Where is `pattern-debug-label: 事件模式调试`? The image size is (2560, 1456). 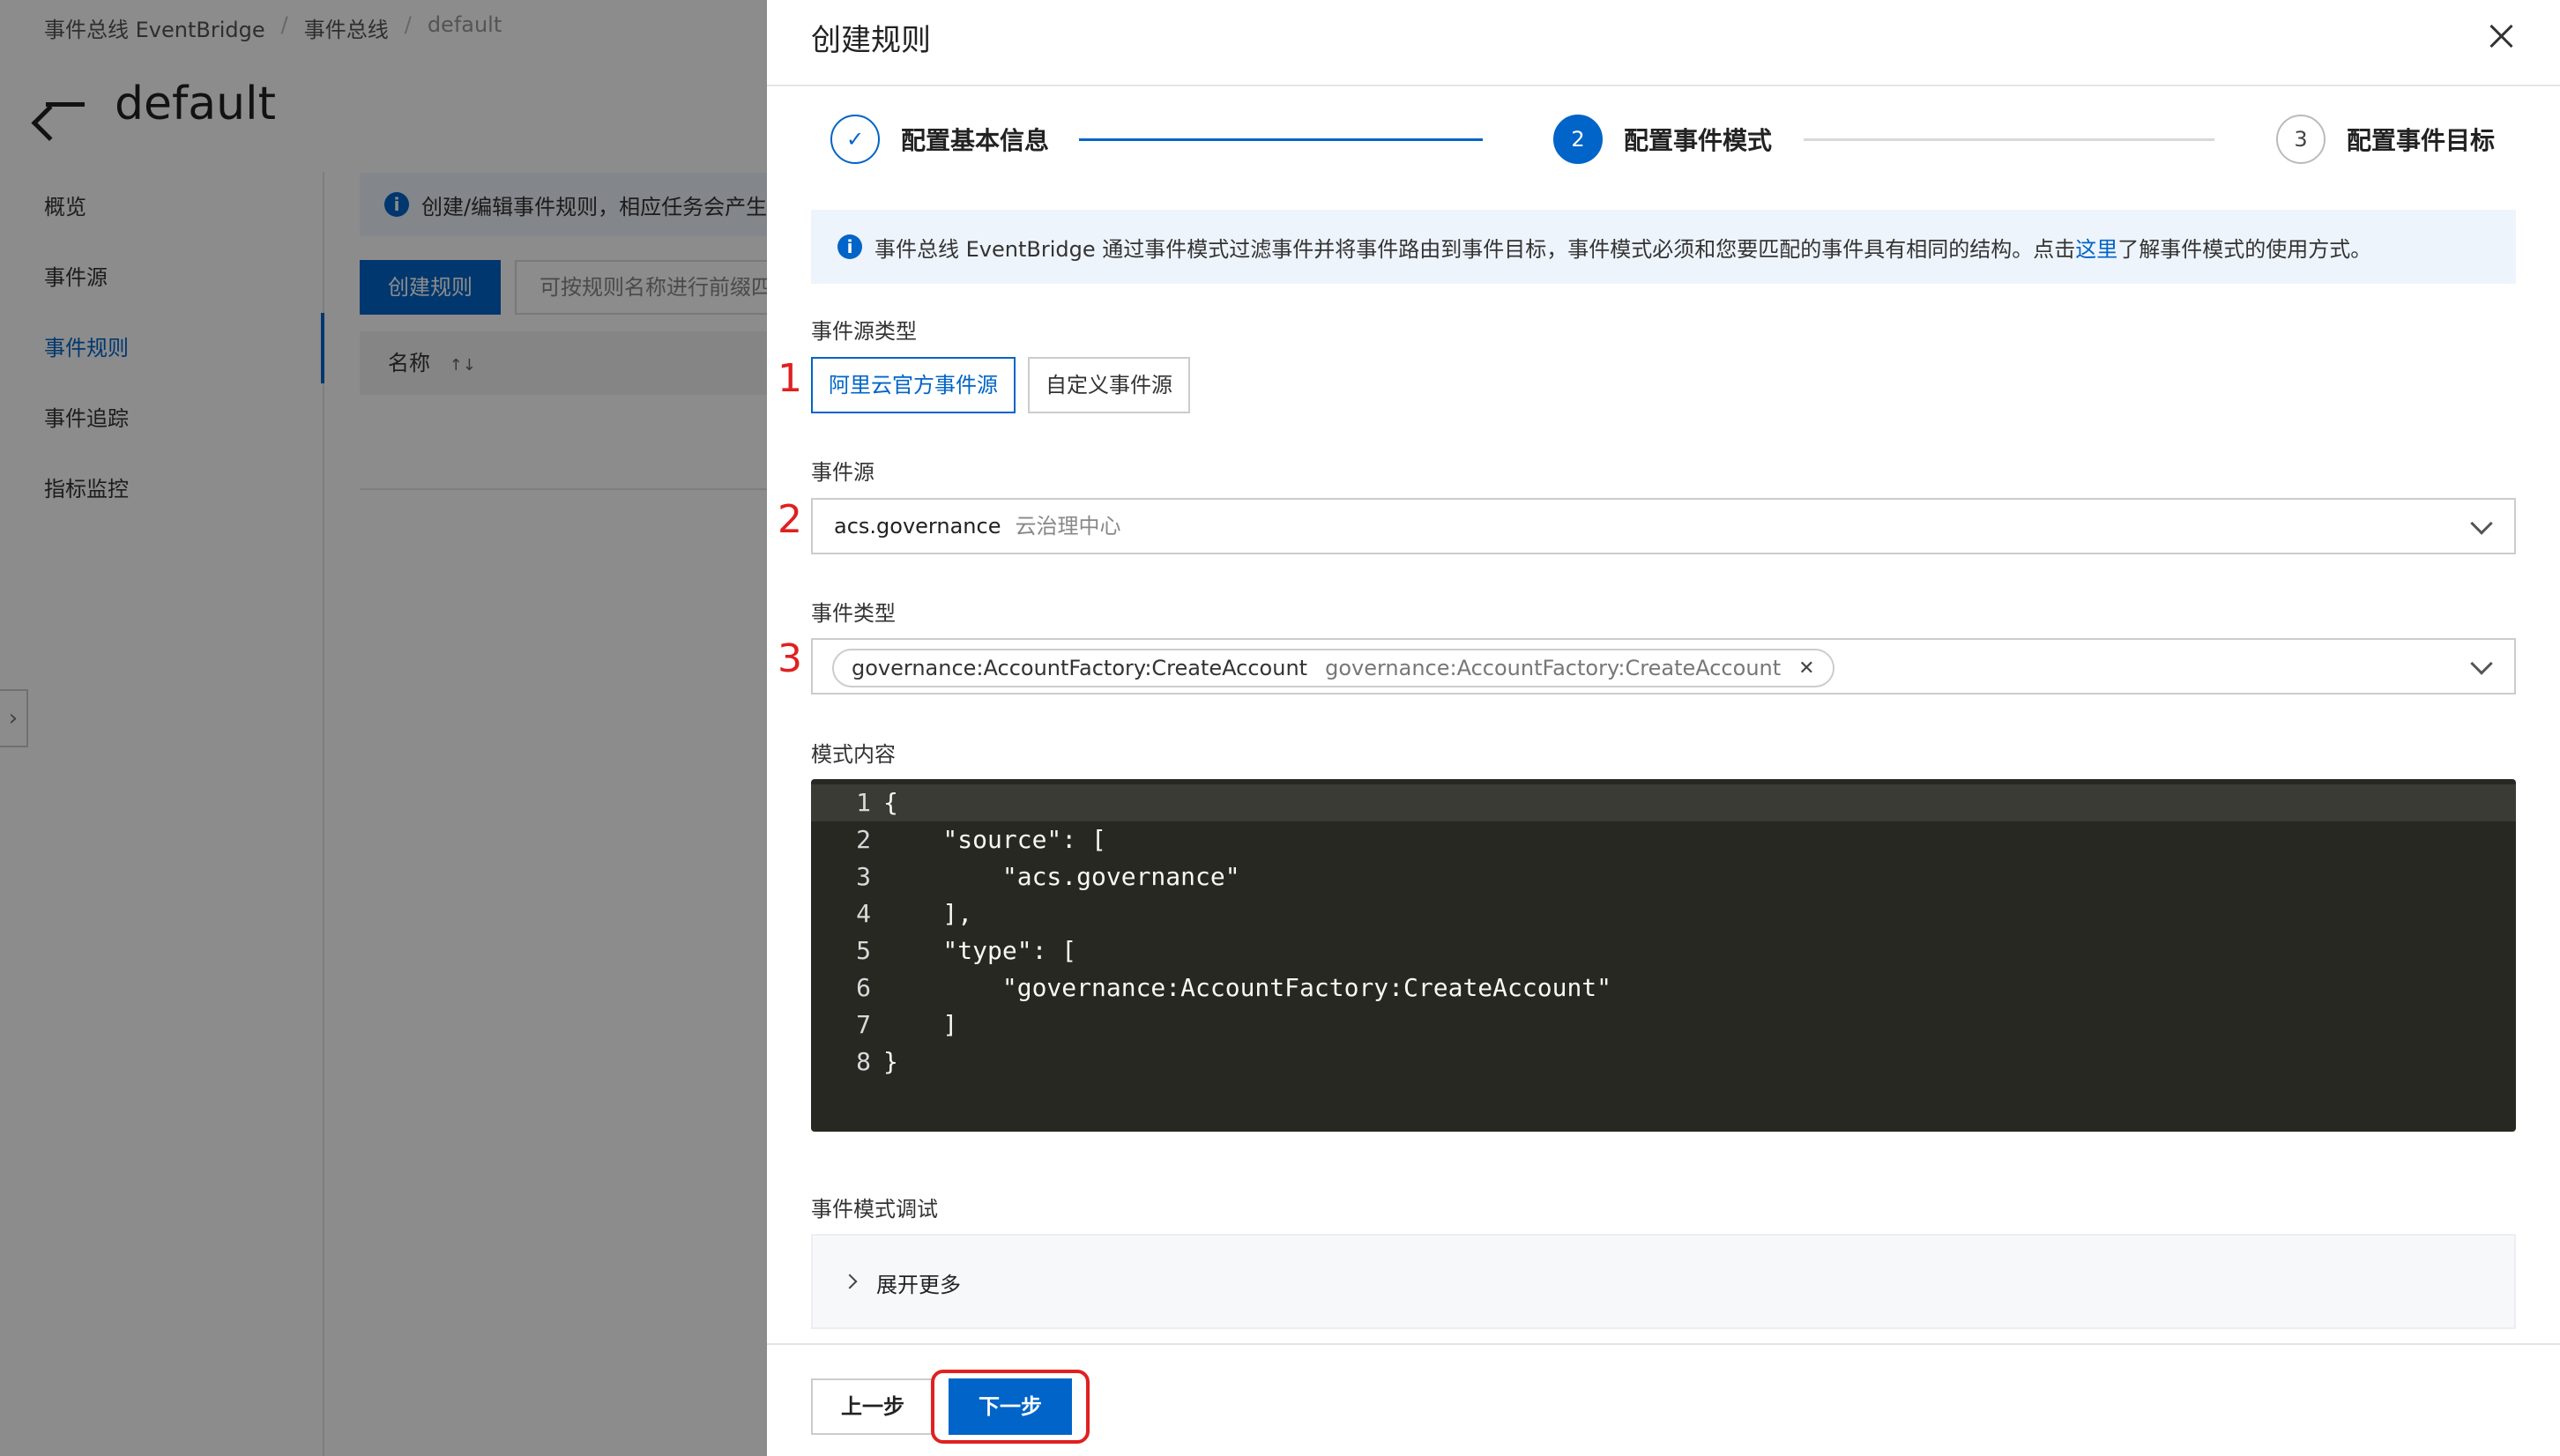
pattern-debug-label: 事件模式调试 is located at coordinates (874, 1209).